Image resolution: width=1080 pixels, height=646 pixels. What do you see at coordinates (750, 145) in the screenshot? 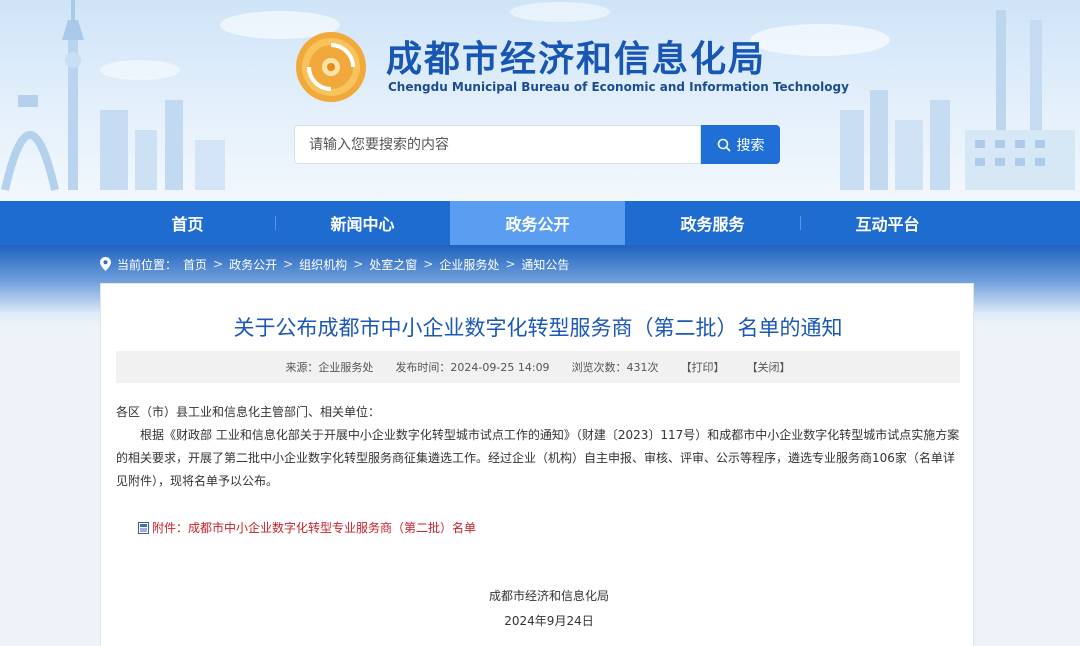
I see `search-button-label: 搜索` at bounding box center [750, 145].